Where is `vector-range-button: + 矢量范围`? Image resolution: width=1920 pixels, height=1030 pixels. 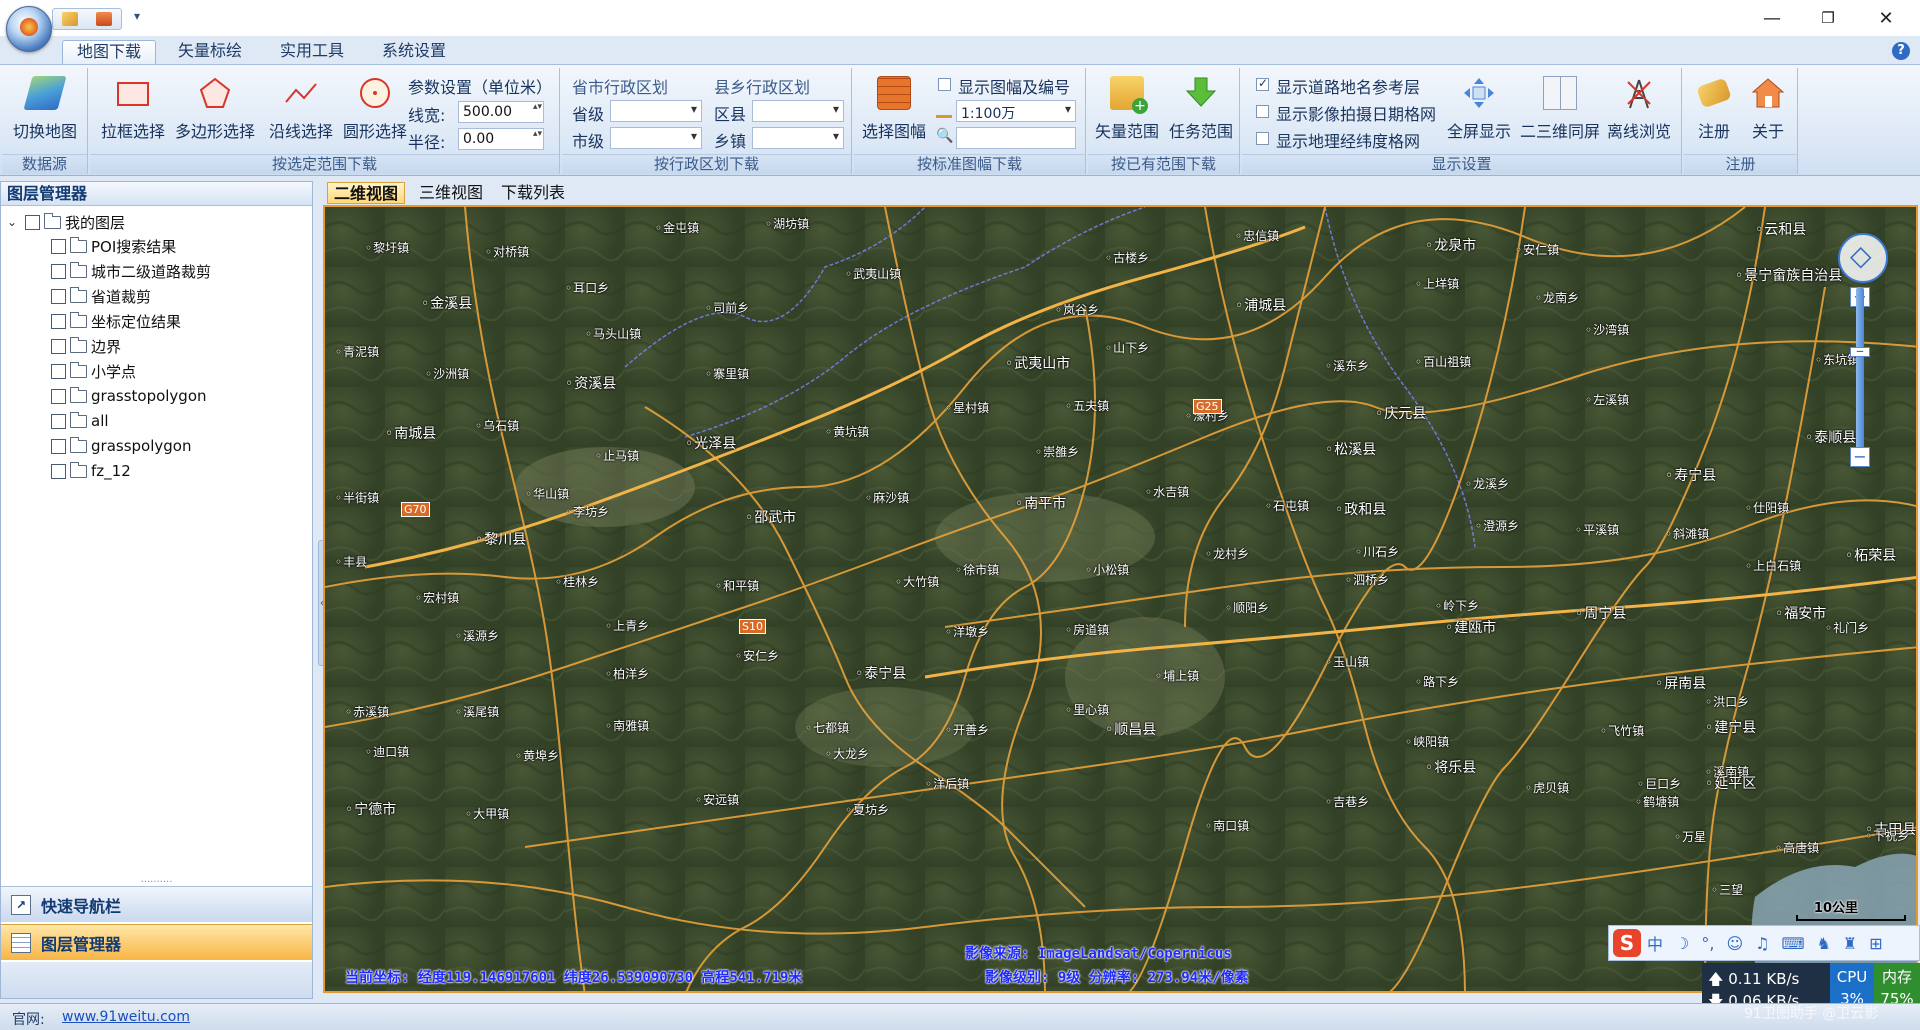
vector-range-button: + 矢量范围 is located at coordinates (1127, 111).